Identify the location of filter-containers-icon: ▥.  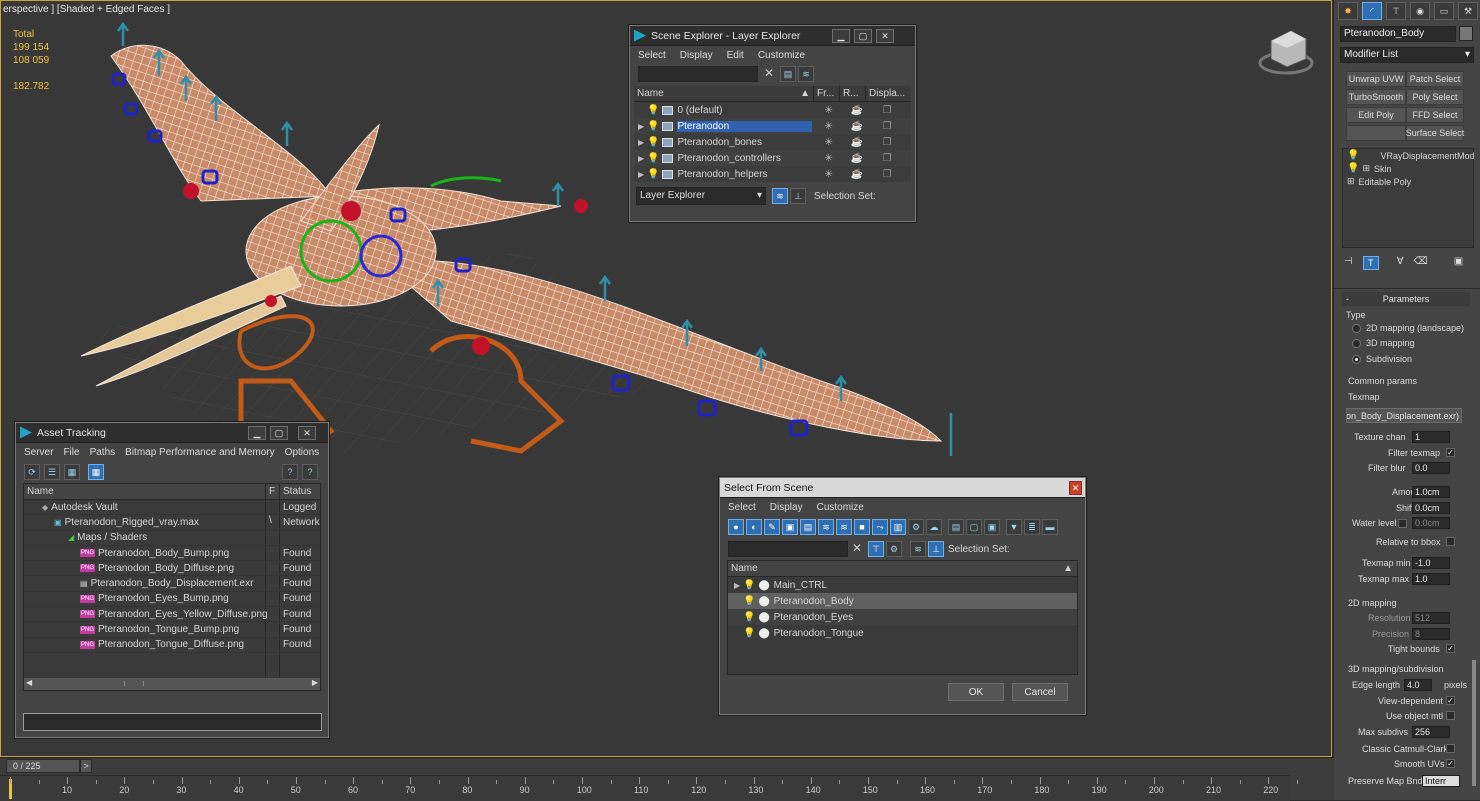
(898, 527).